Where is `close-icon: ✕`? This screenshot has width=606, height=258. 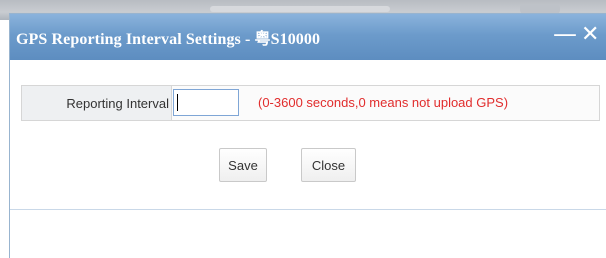 close-icon: ✕ is located at coordinates (590, 35).